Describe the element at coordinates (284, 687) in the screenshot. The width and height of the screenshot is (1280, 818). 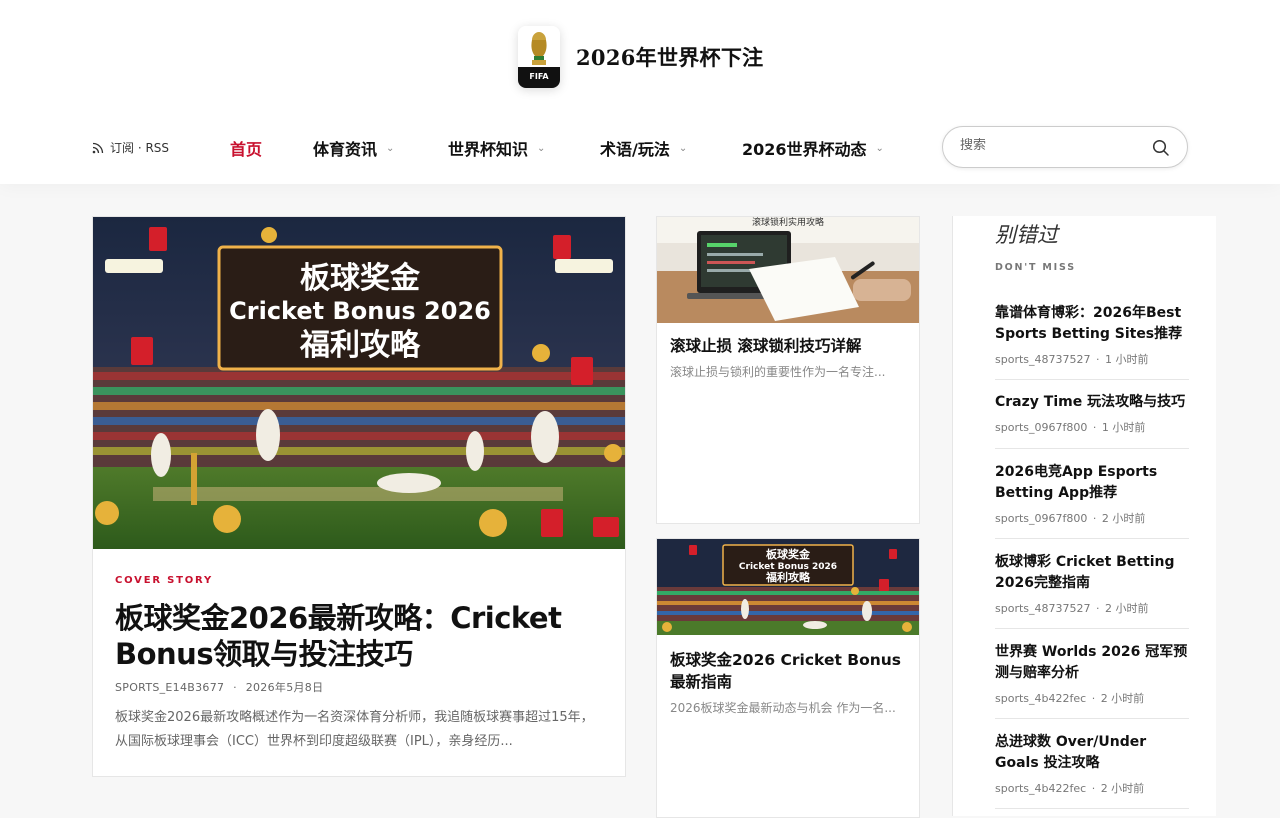
I see `article-date: 2026年5月8日` at that location.